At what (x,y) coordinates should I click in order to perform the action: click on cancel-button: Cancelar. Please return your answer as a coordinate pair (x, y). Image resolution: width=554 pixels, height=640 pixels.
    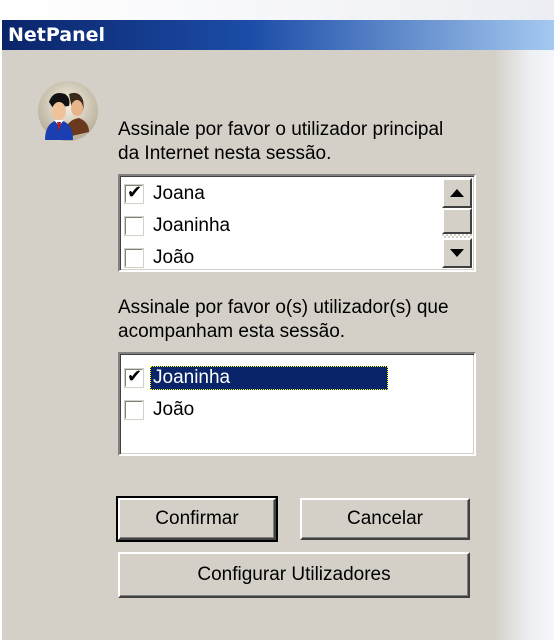
    Looking at the image, I should click on (385, 519).